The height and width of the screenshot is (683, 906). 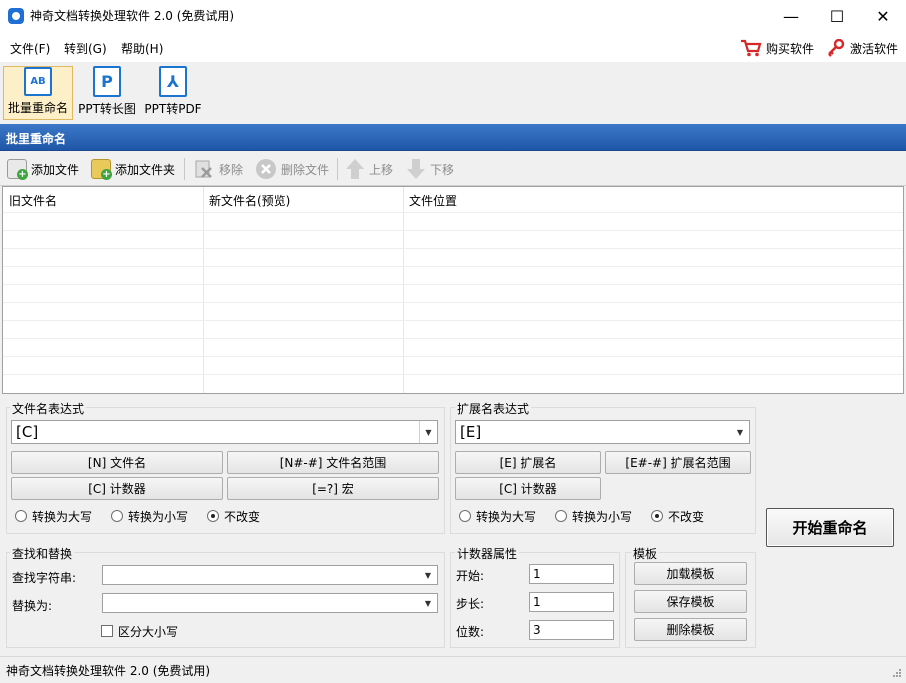 I want to click on counter-step-label: 步长:, so click(x=470, y=604).